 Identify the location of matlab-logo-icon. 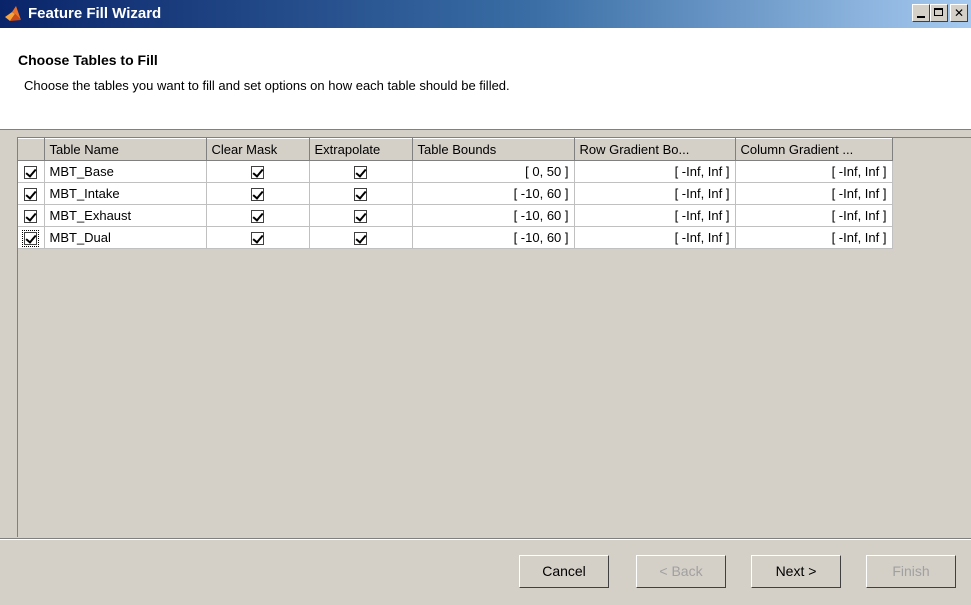
(13, 13).